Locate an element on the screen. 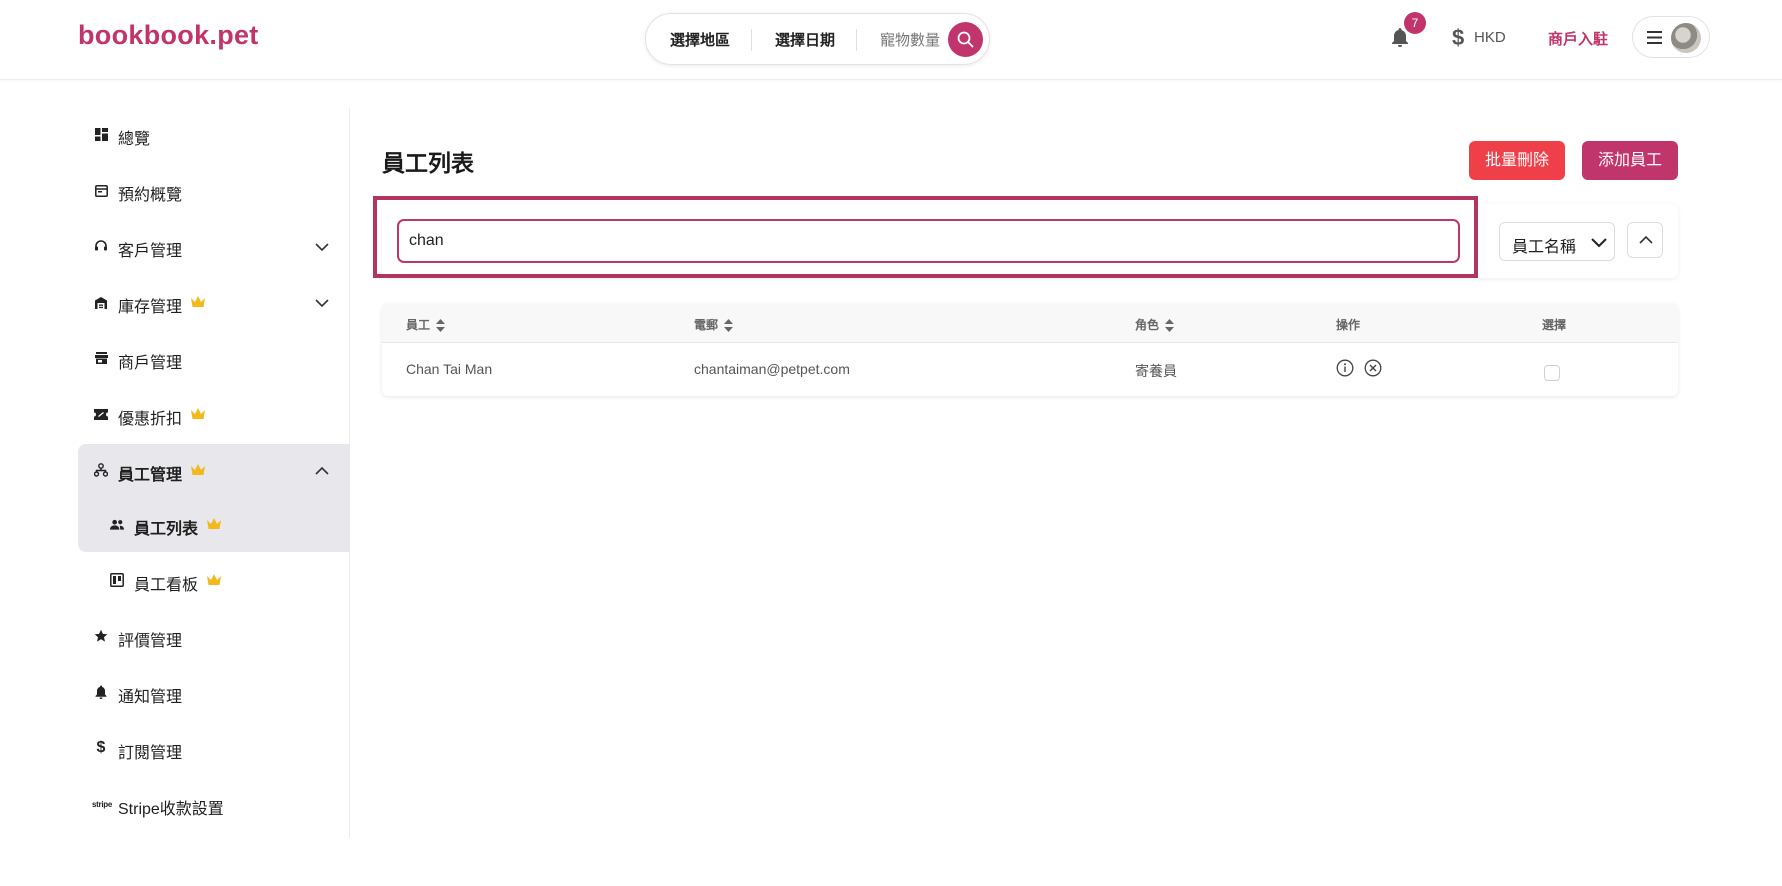 The image size is (1782, 886). table-row: Chan Tai Man chantaiman@petpet.com 寄養員 is located at coordinates (1030, 369).